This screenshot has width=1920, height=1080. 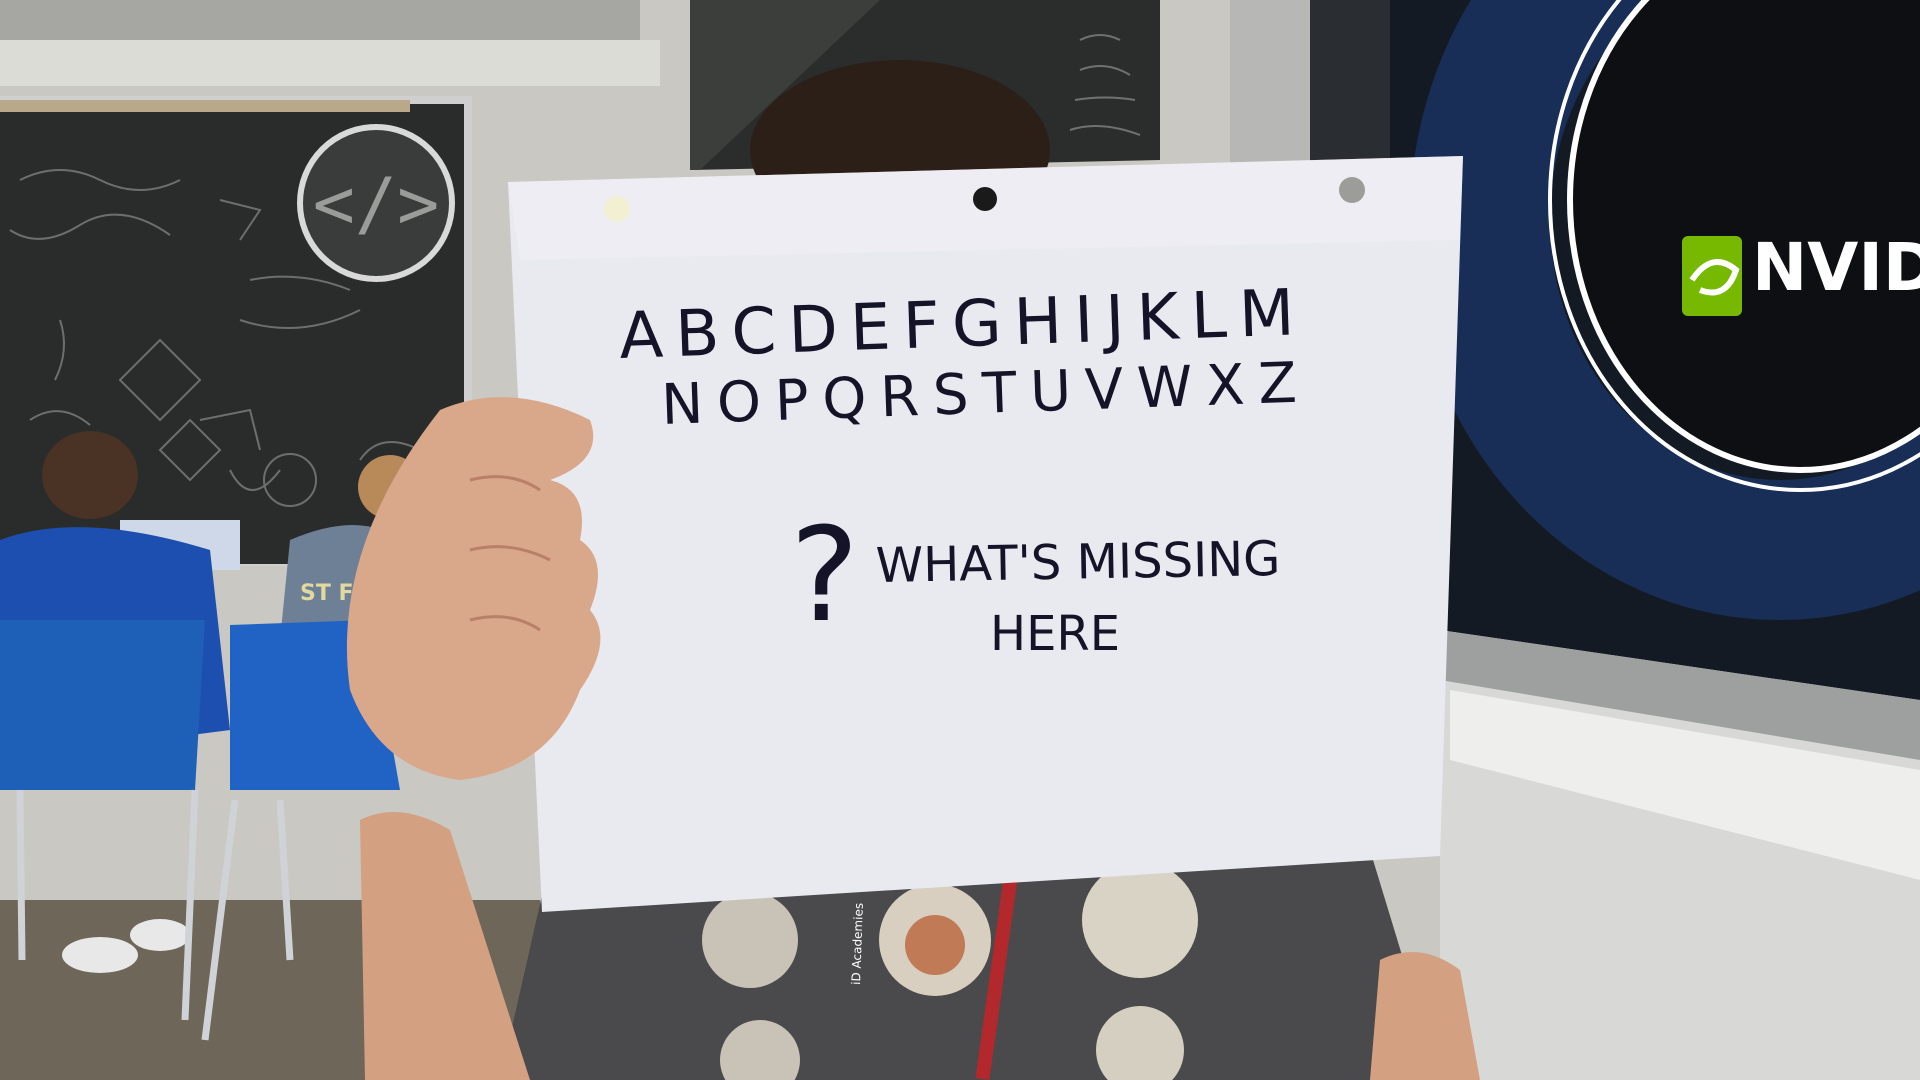 What do you see at coordinates (1836, 267) in the screenshot?
I see `banner-brand: NVIDIA` at bounding box center [1836, 267].